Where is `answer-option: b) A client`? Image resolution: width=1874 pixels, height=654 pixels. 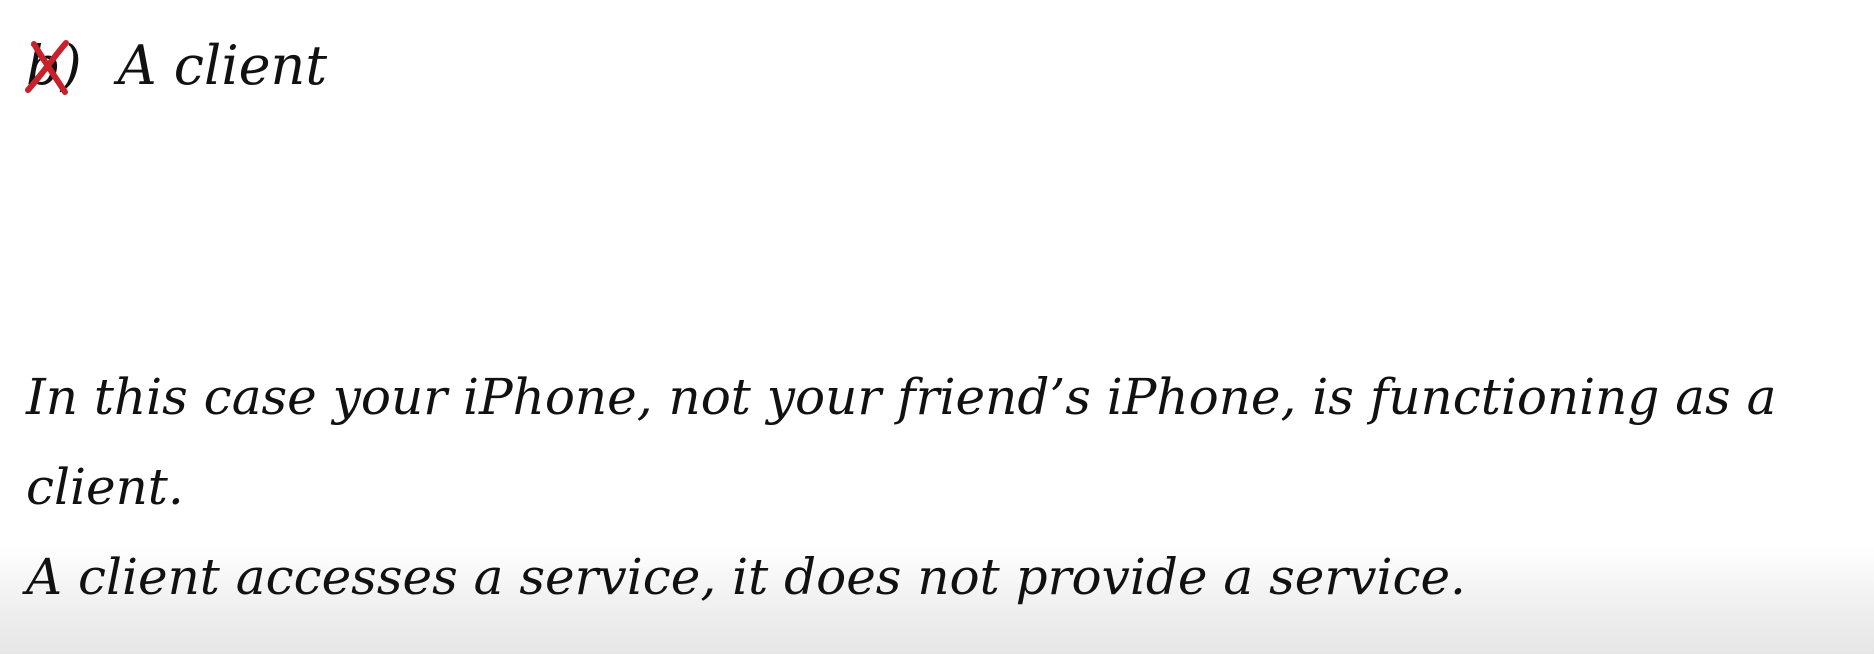
answer-option: b) A client is located at coordinates (176, 66).